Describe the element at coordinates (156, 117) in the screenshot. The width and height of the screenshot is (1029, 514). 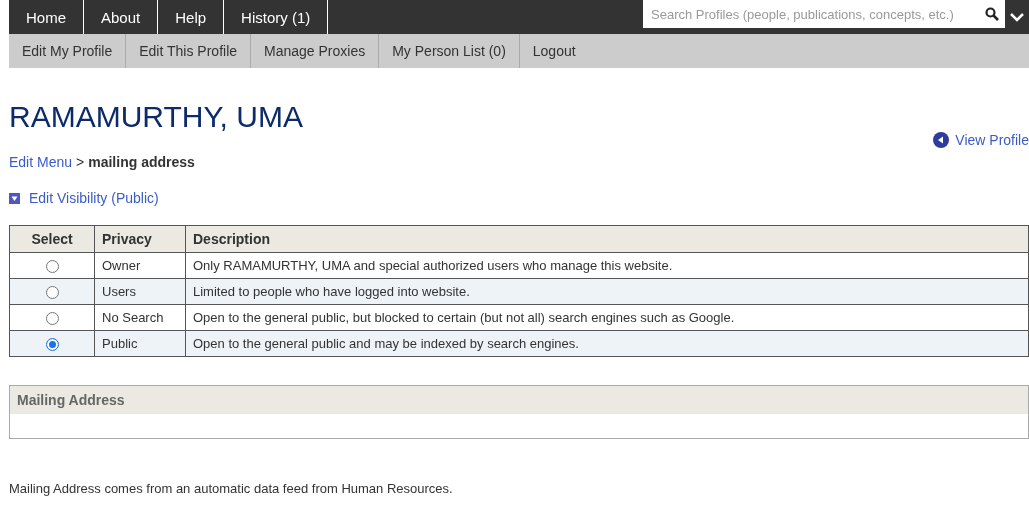
I see `profile-name: RAMAMURTHY, UMA` at that location.